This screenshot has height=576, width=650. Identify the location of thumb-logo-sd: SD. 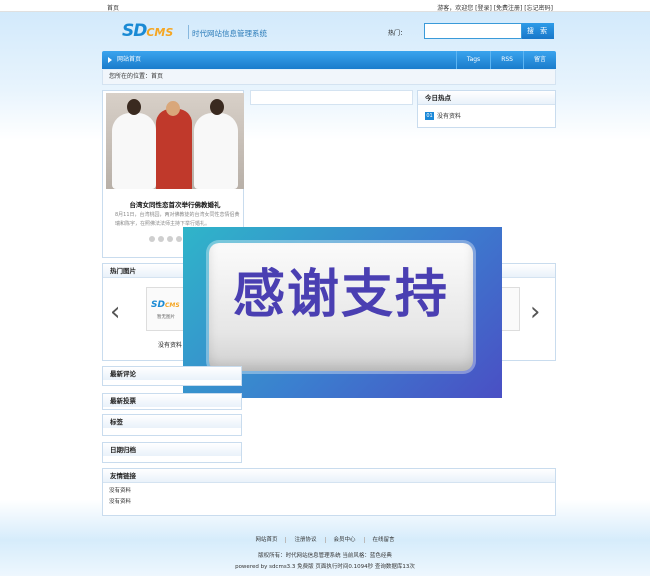
(158, 305).